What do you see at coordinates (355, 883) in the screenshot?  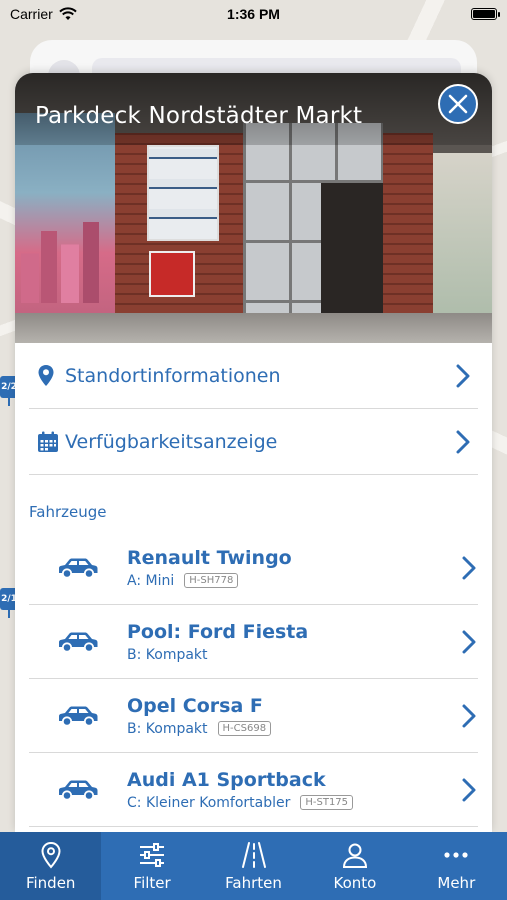 I see `tab-label: Konto` at bounding box center [355, 883].